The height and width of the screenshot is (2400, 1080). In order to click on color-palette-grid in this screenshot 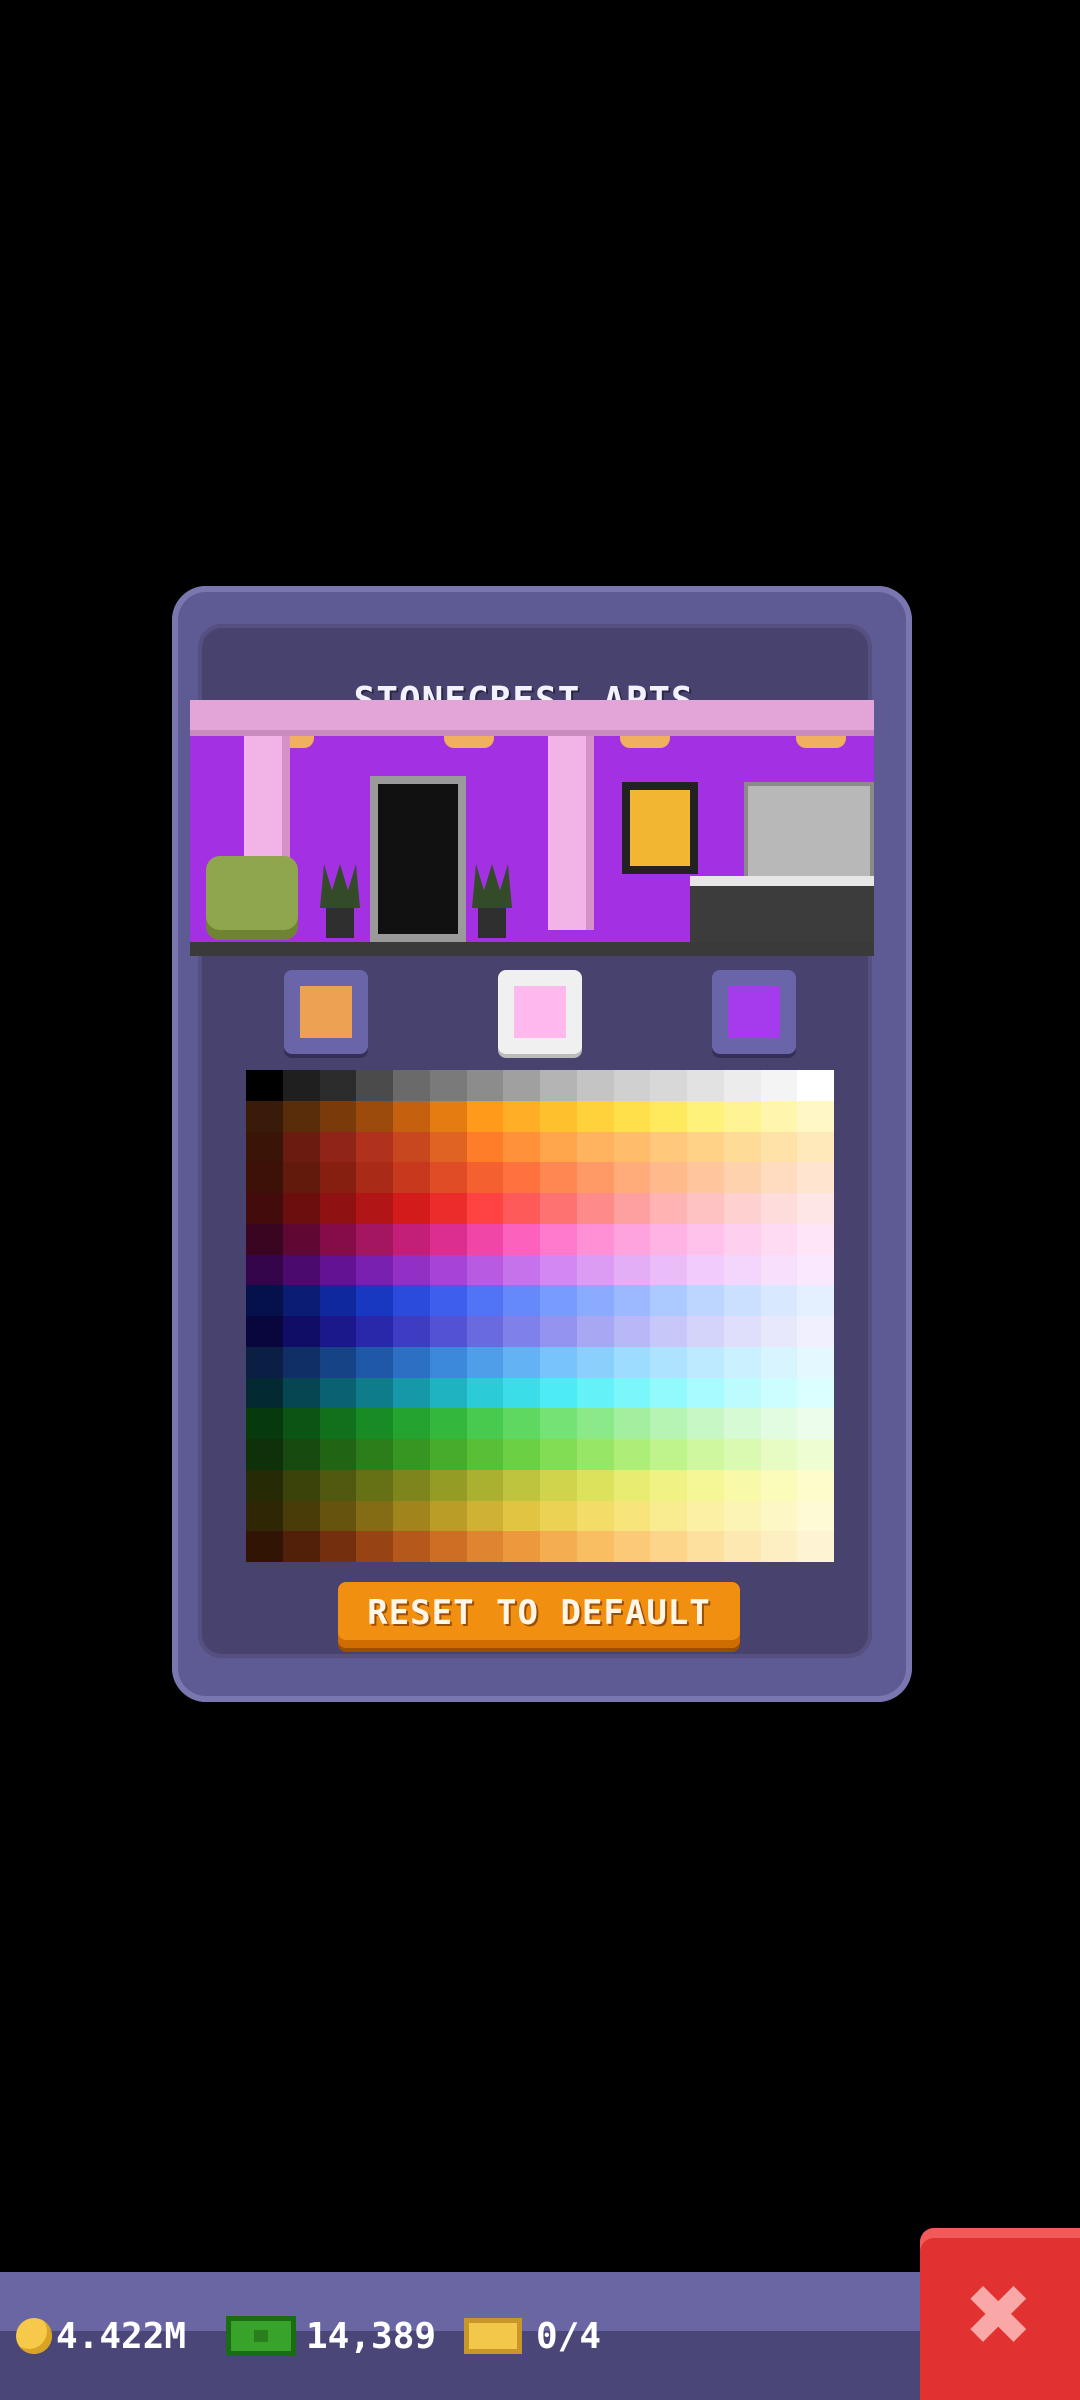, I will do `click(540, 1316)`.